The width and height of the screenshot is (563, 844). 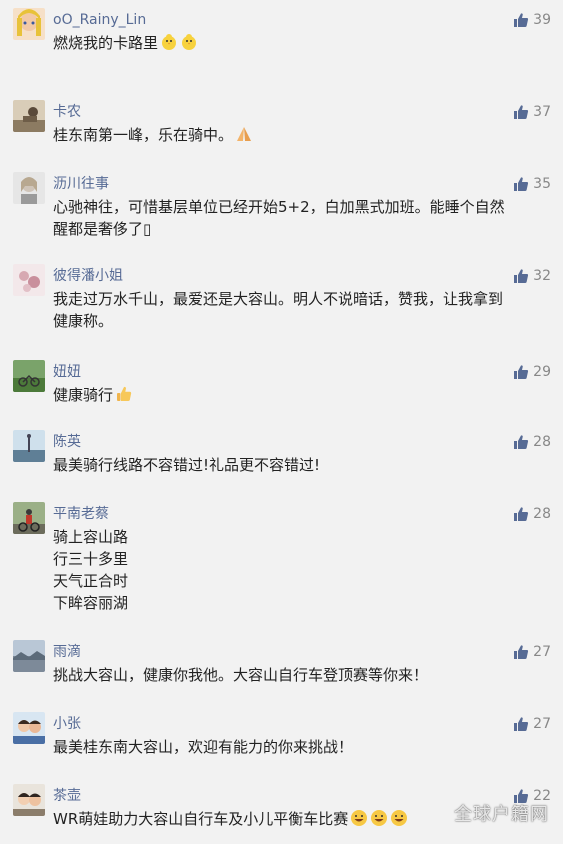 I want to click on like-button: 37, so click(x=532, y=112).